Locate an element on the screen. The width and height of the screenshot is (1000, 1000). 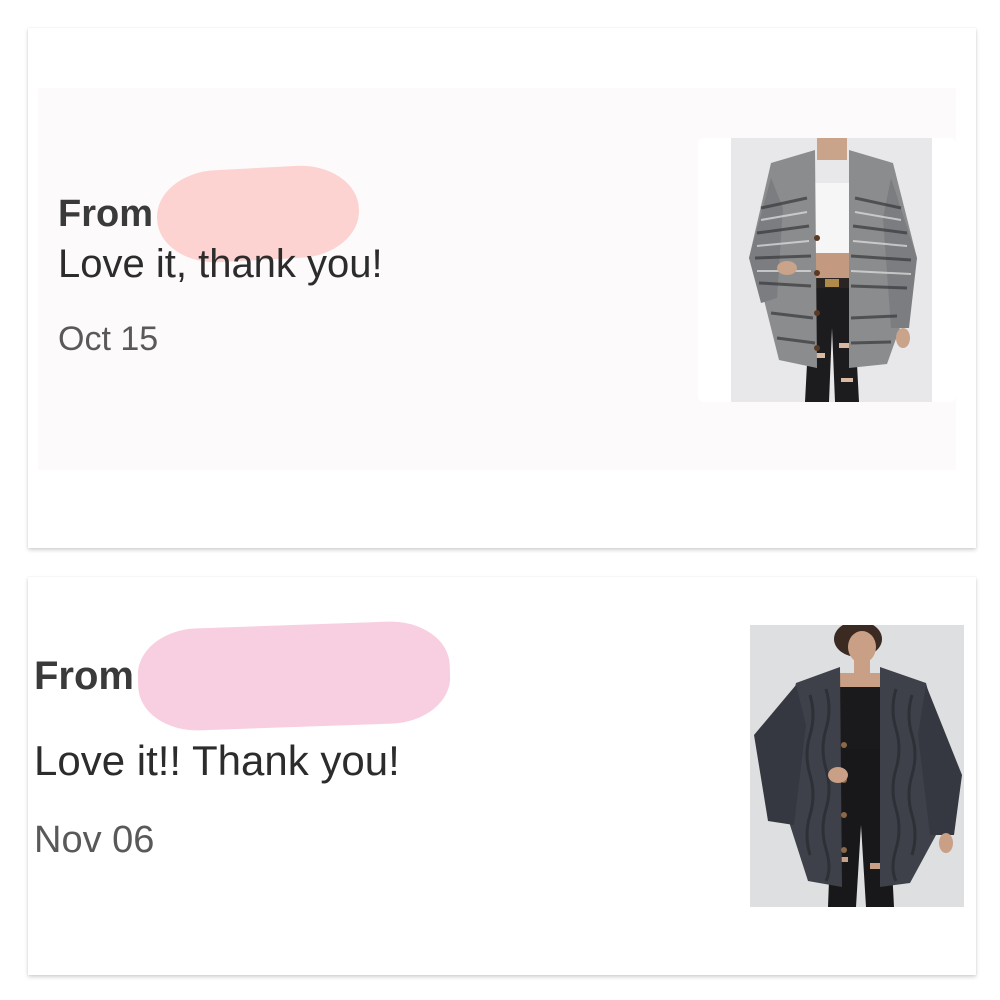
review-message: Love it!! Thank you! is located at coordinates (217, 760).